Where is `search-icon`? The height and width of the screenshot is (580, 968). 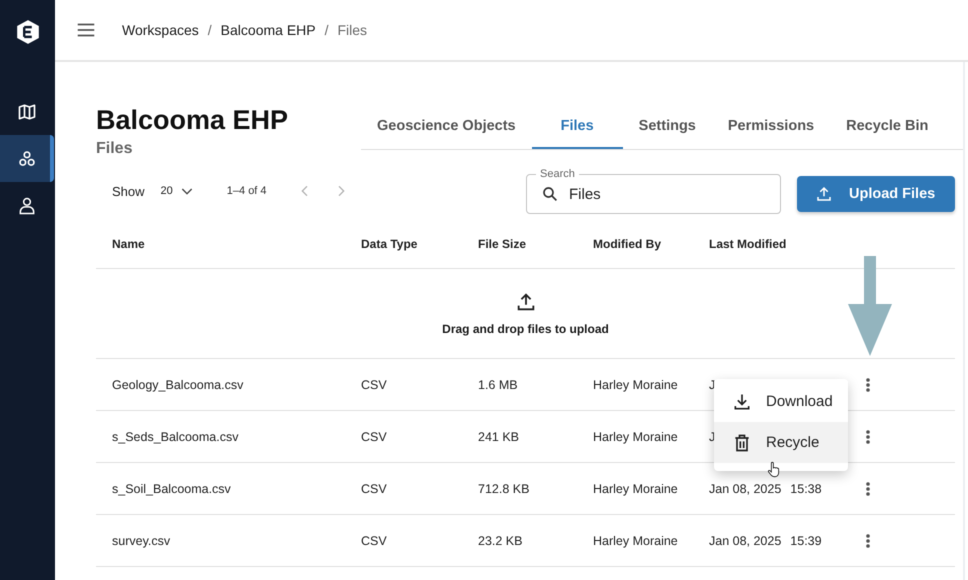 search-icon is located at coordinates (550, 194).